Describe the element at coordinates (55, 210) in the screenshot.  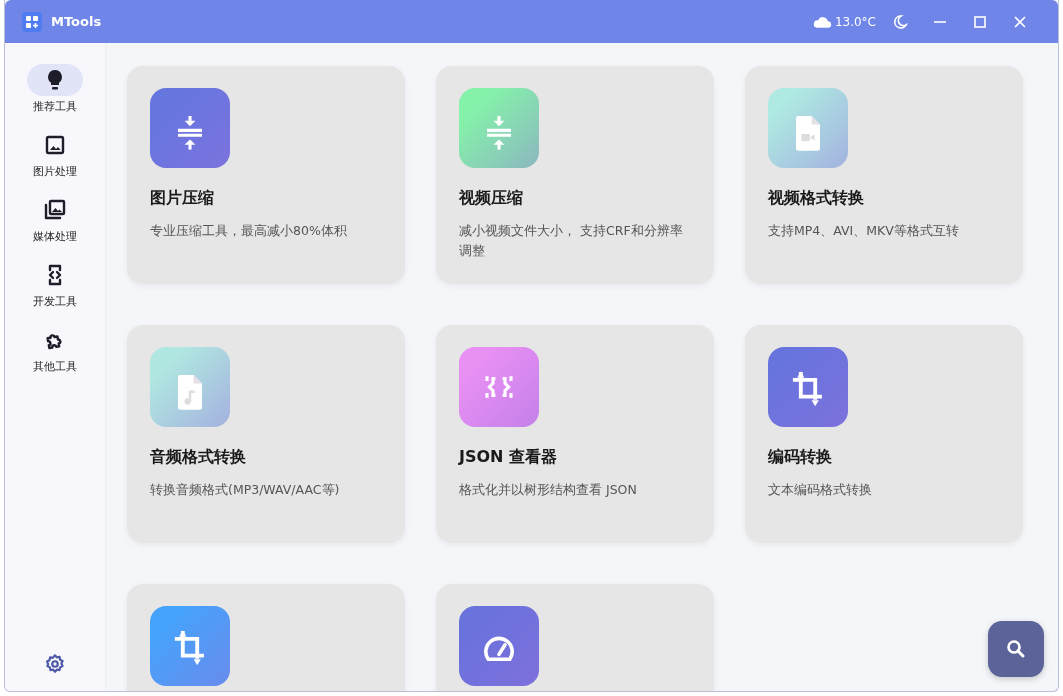
I see `photo-stack-icon` at that location.